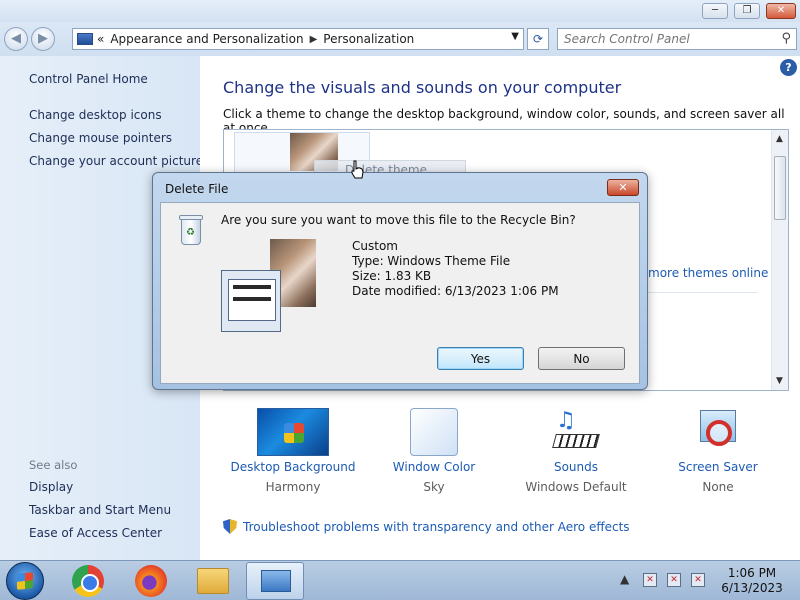 The height and width of the screenshot is (600, 800). What do you see at coordinates (718, 487) in the screenshot?
I see `screen-saver-value: None` at bounding box center [718, 487].